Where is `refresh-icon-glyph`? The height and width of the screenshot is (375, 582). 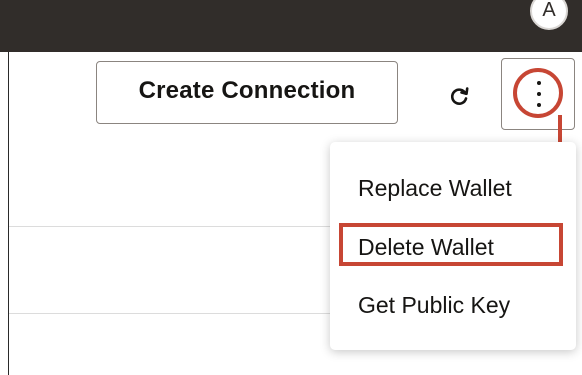 refresh-icon-glyph is located at coordinates (459, 96).